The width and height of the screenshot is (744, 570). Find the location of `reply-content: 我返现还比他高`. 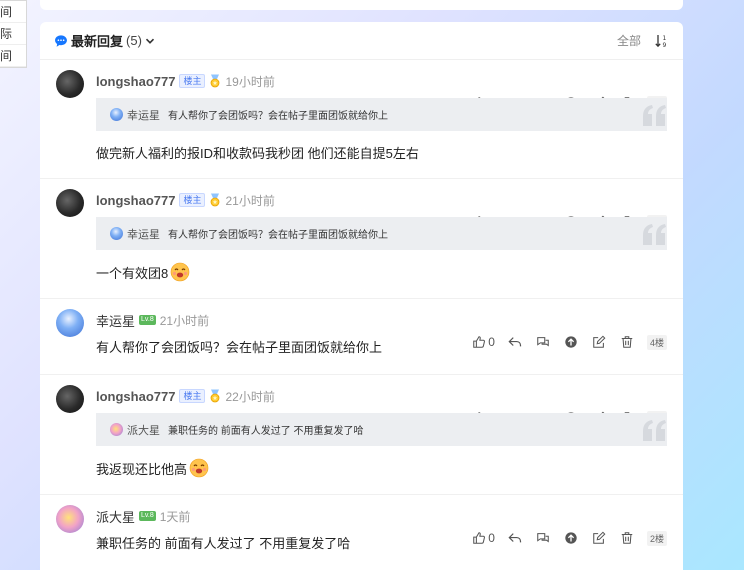

reply-content: 我返现还比他高 is located at coordinates (381, 470).